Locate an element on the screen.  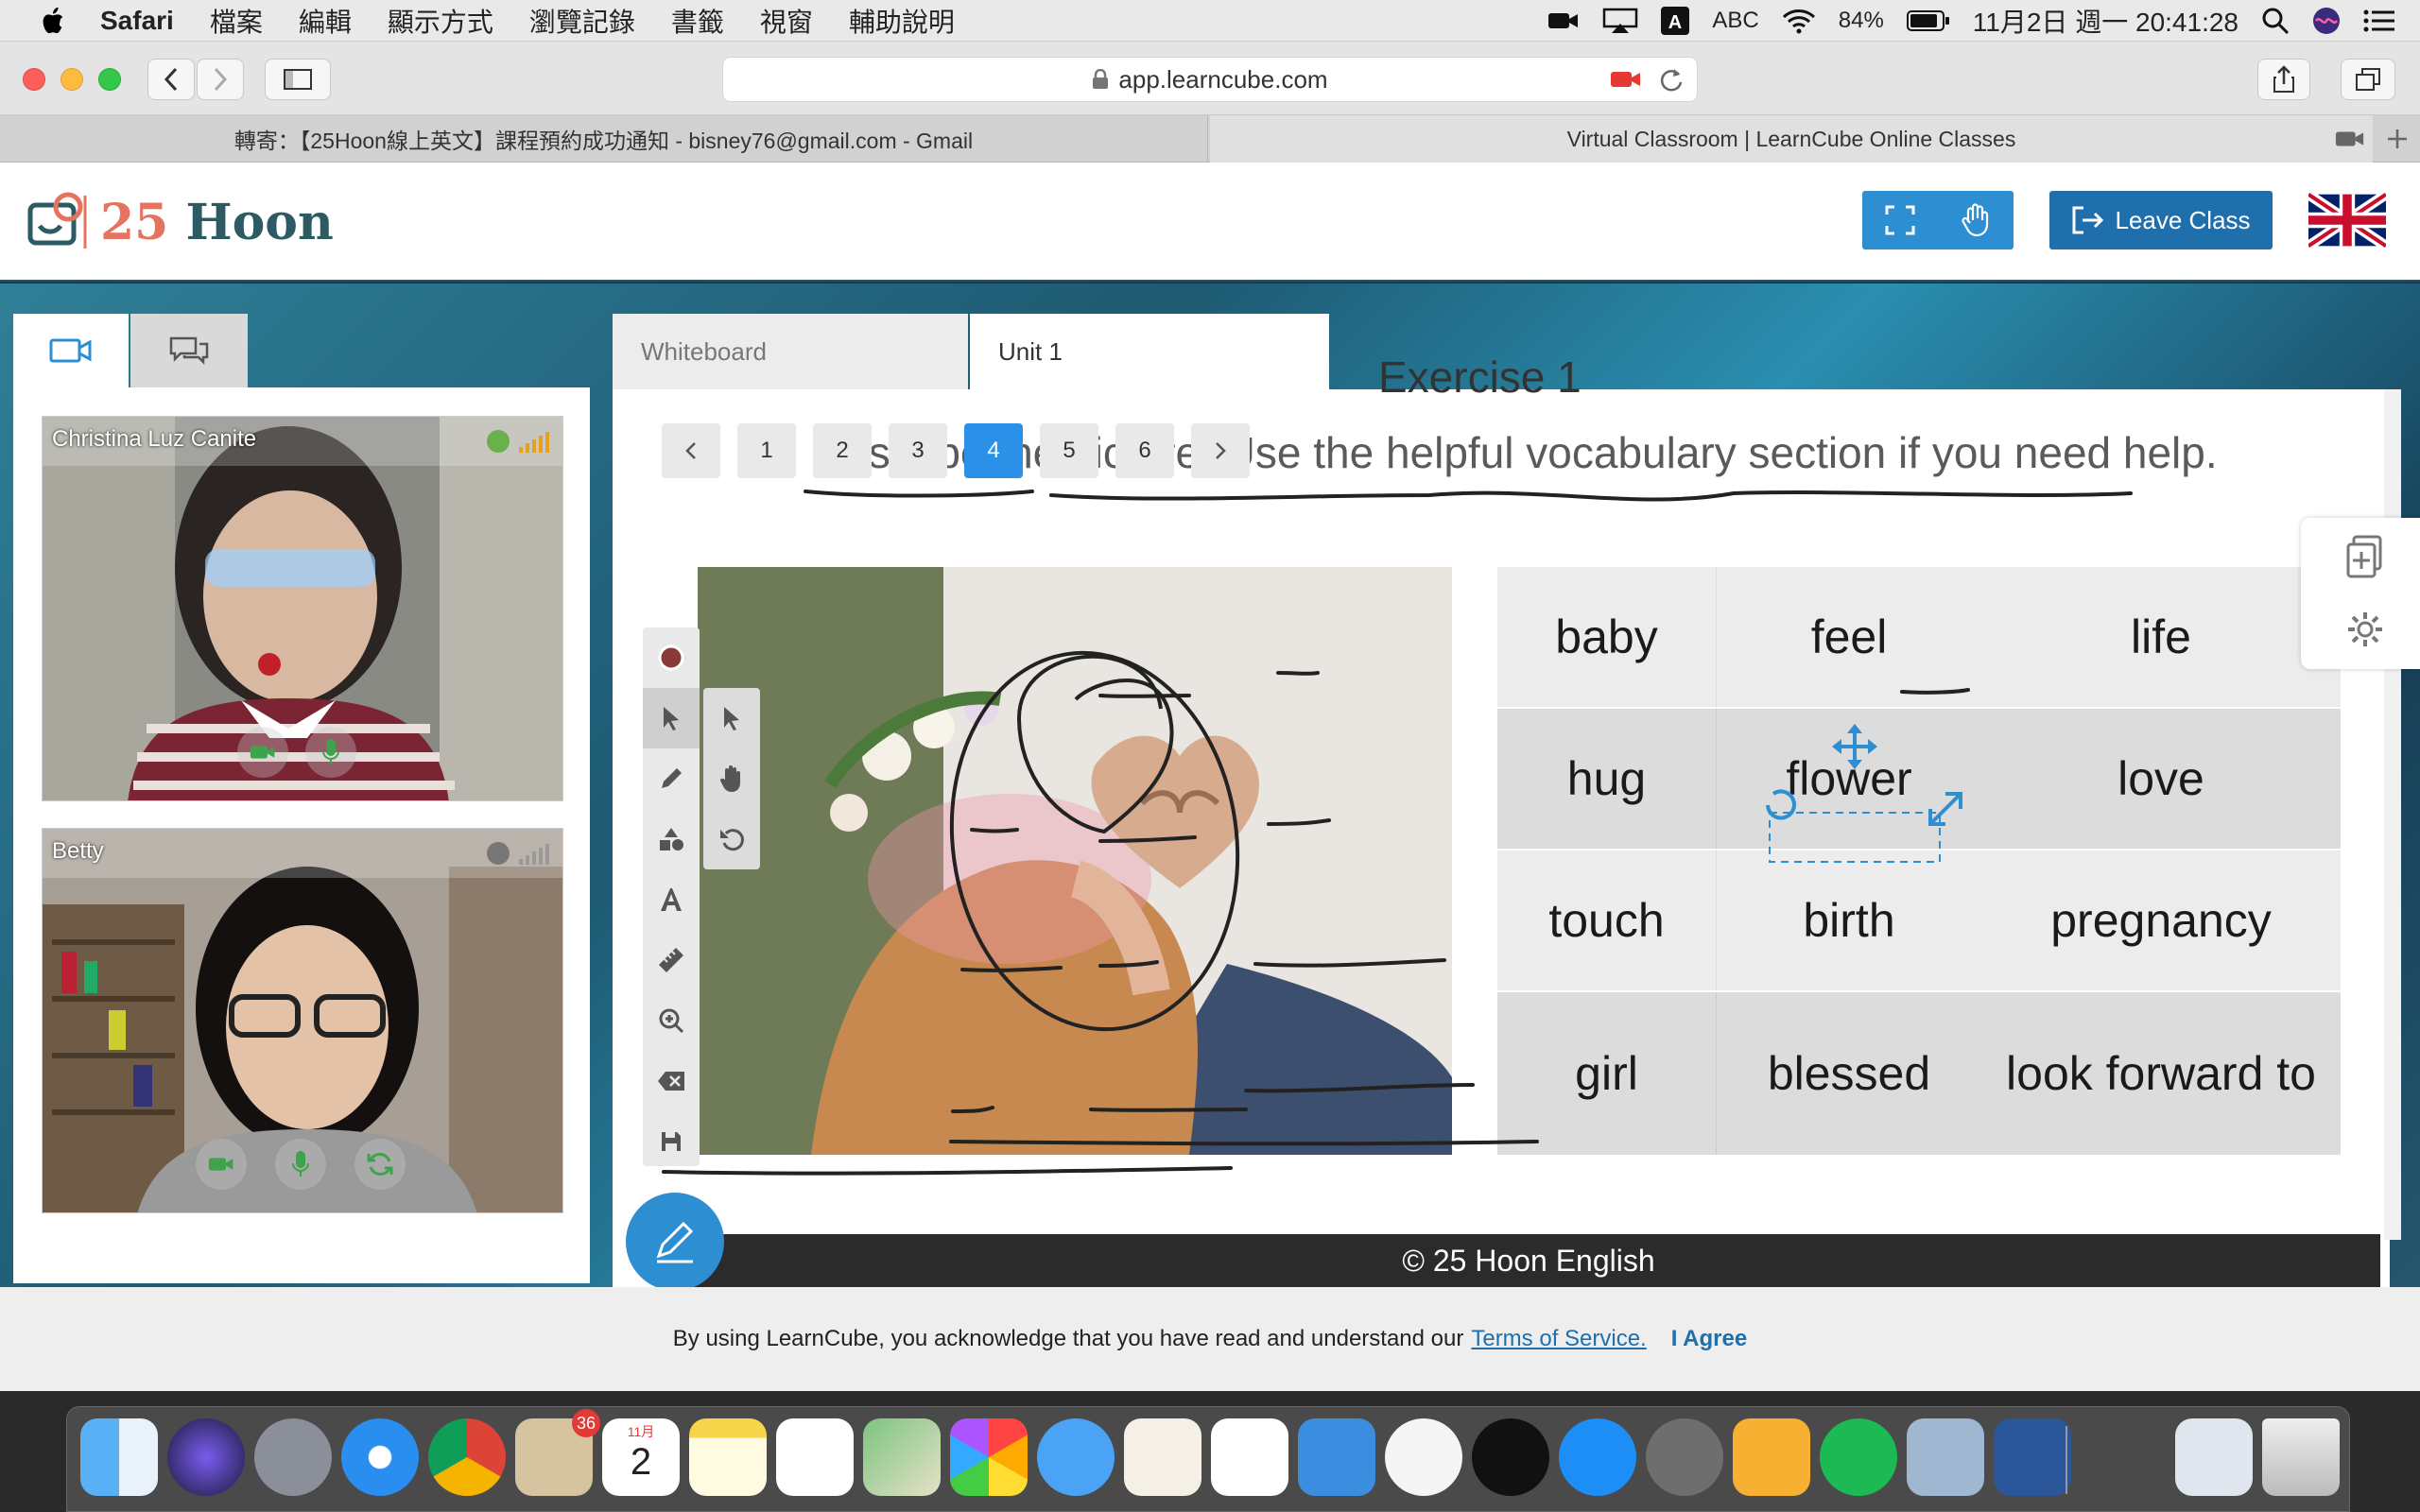
shapes-tool-button is located at coordinates (671, 839).